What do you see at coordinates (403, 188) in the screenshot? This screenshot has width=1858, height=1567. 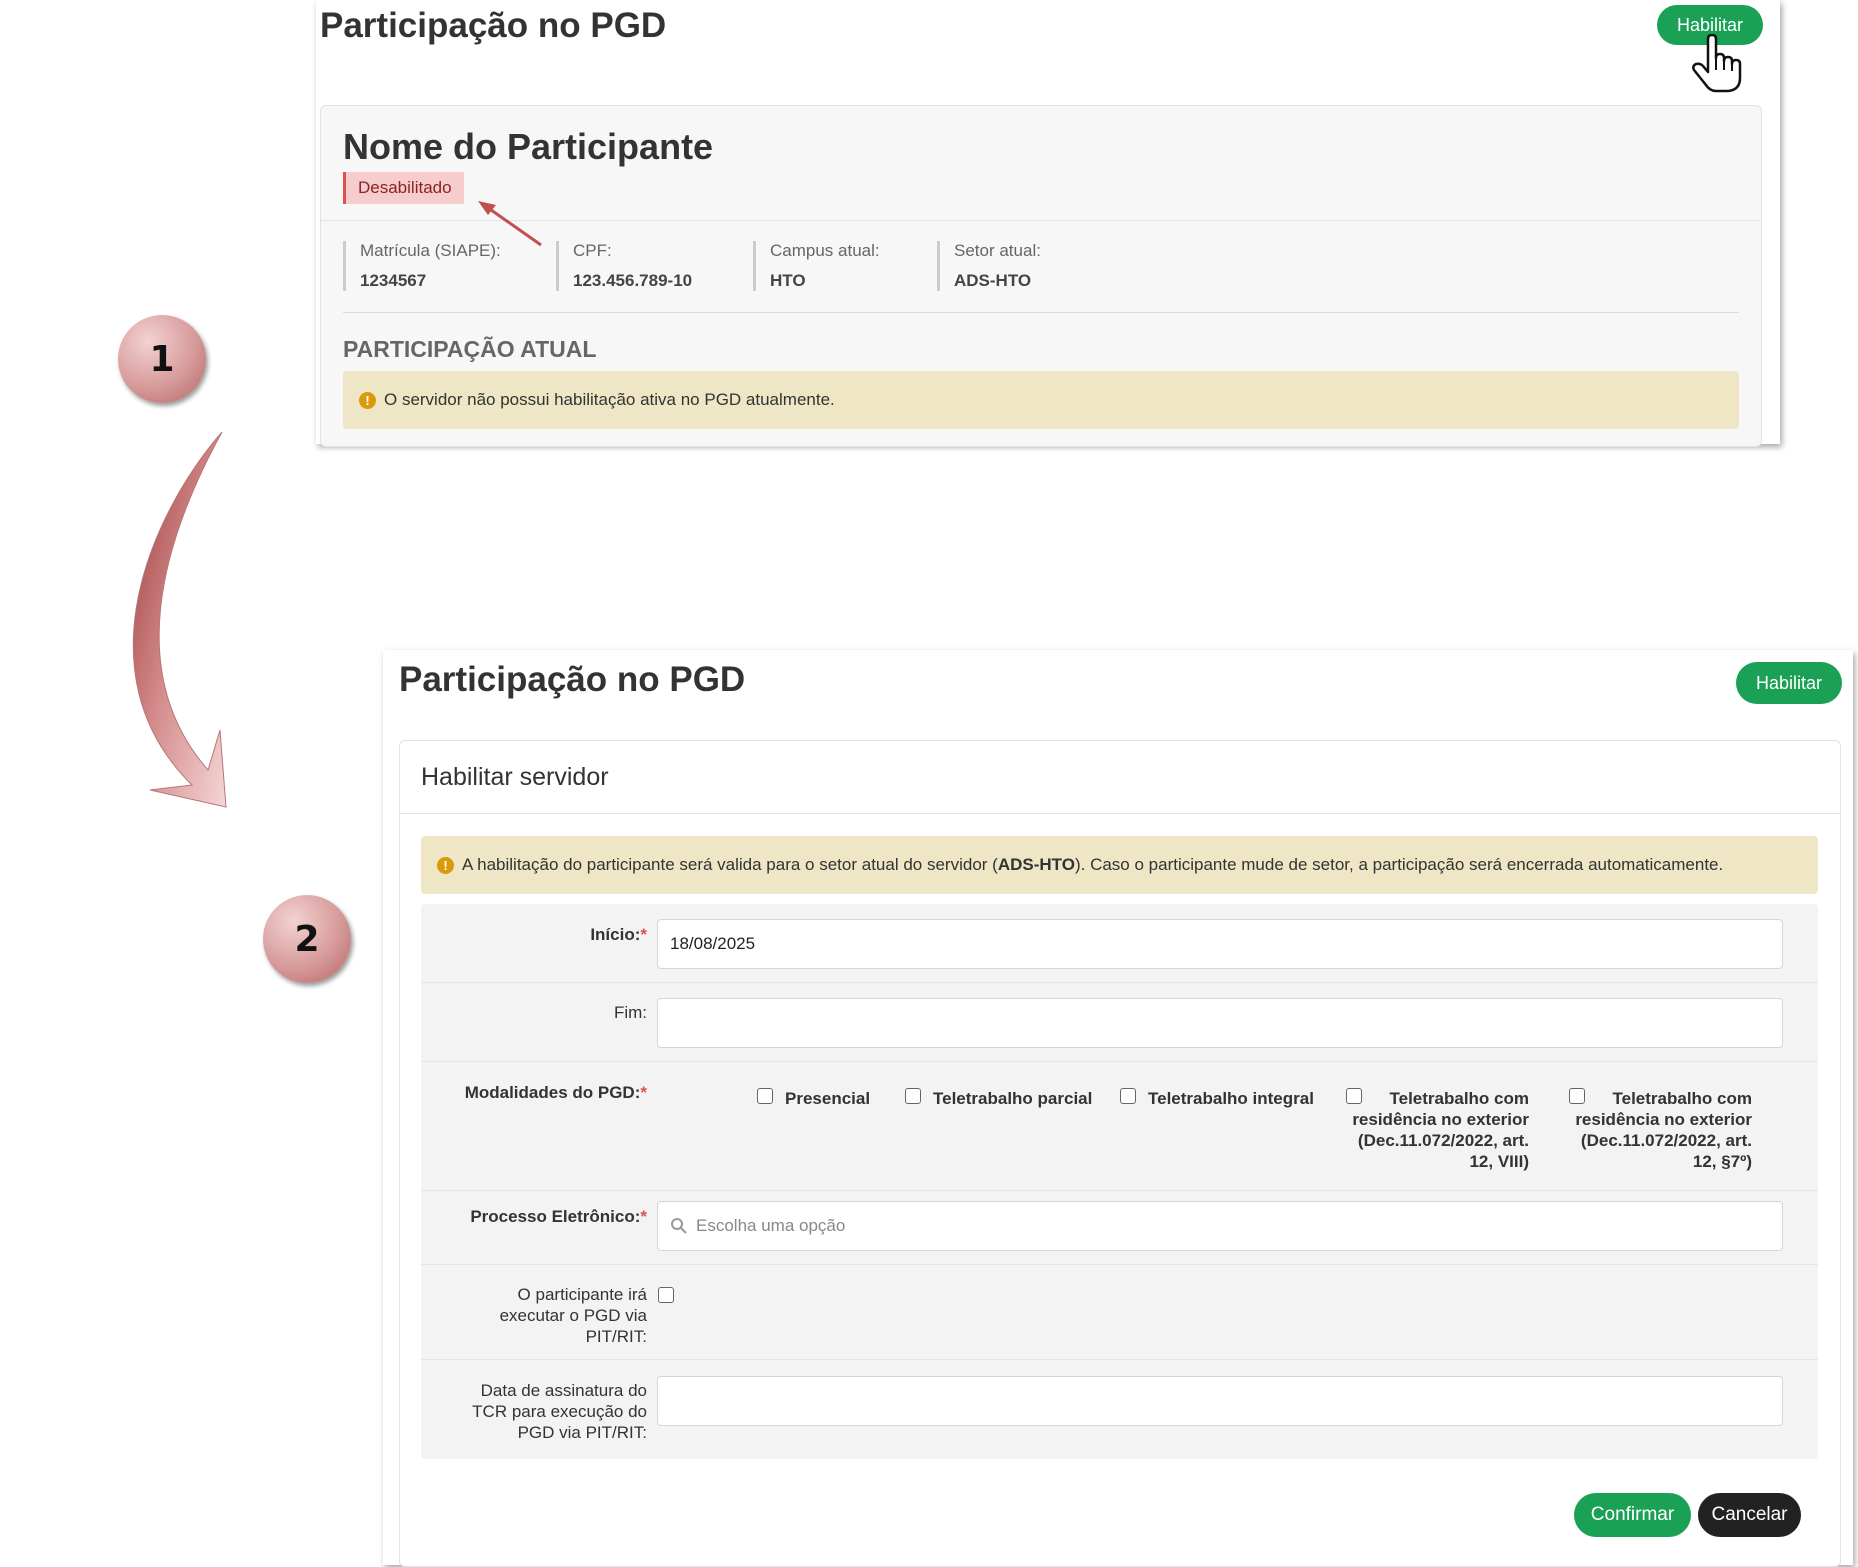 I see `status-badge: Desabilitado` at bounding box center [403, 188].